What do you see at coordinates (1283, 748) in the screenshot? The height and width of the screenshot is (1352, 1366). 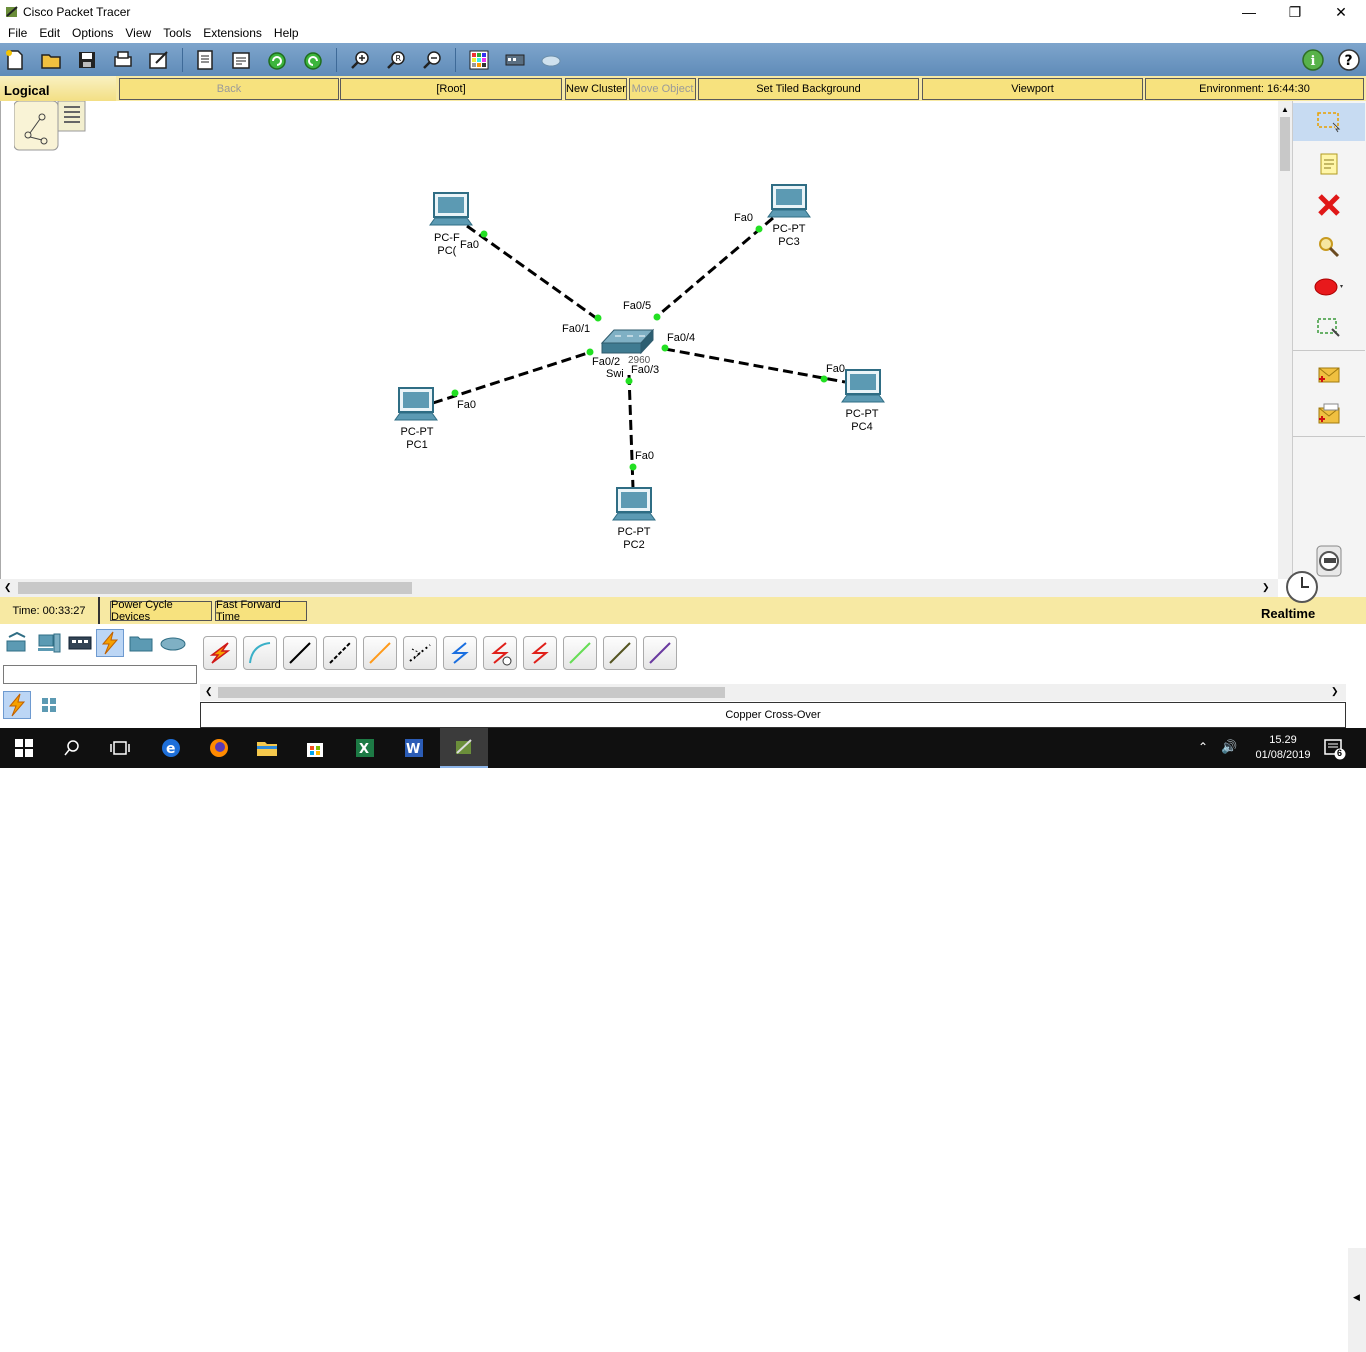 I see `taskbar-clock: 15.29 01/08/2019` at bounding box center [1283, 748].